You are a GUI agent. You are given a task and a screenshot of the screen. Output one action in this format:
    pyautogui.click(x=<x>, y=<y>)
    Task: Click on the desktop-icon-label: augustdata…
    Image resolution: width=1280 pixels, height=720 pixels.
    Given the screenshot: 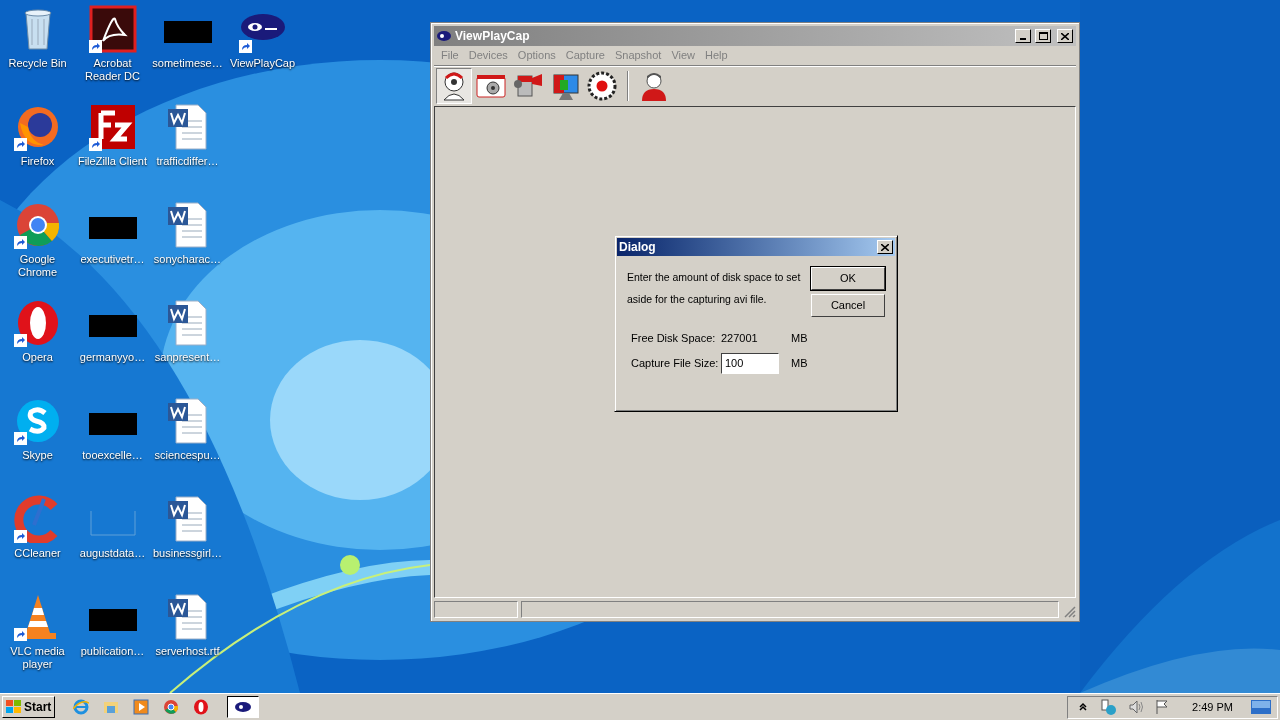 What is the action you would take?
    pyautogui.click(x=112, y=553)
    